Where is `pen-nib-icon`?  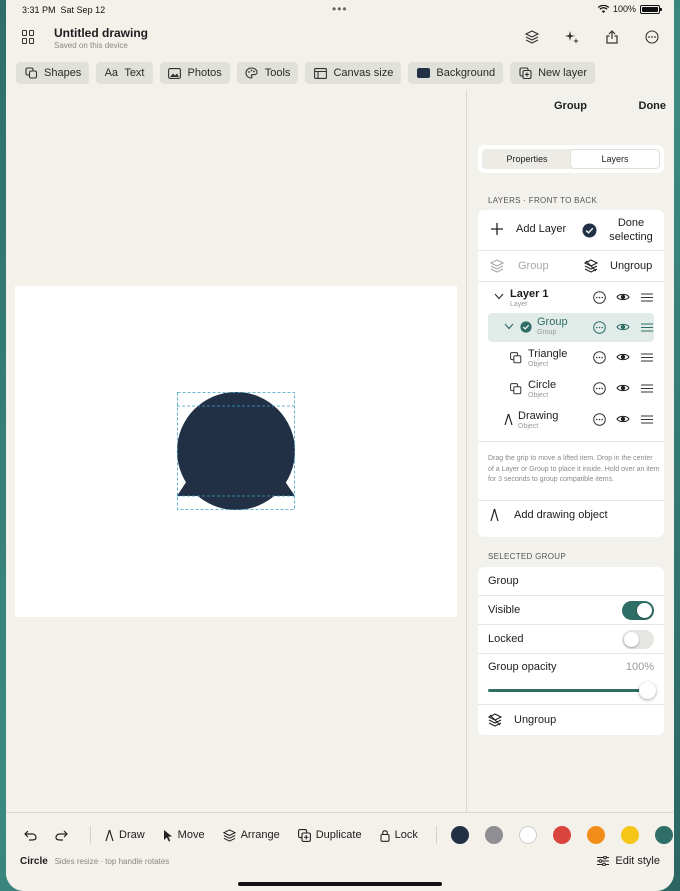 pen-nib-icon is located at coordinates (494, 515).